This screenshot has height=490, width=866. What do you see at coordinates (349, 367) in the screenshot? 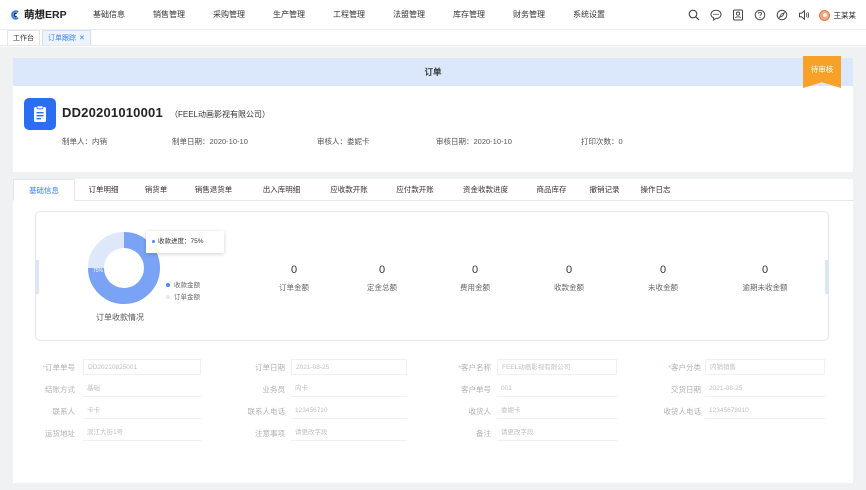
I see `order-date-field: 2021-08-25` at bounding box center [349, 367].